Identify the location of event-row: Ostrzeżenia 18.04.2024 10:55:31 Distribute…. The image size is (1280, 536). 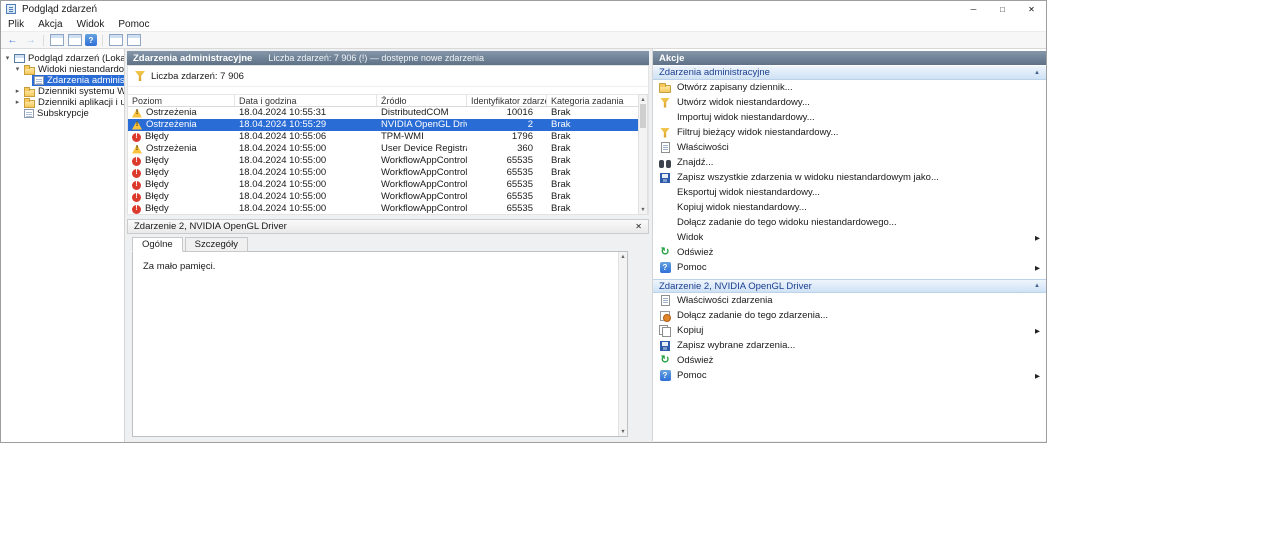
(388, 113).